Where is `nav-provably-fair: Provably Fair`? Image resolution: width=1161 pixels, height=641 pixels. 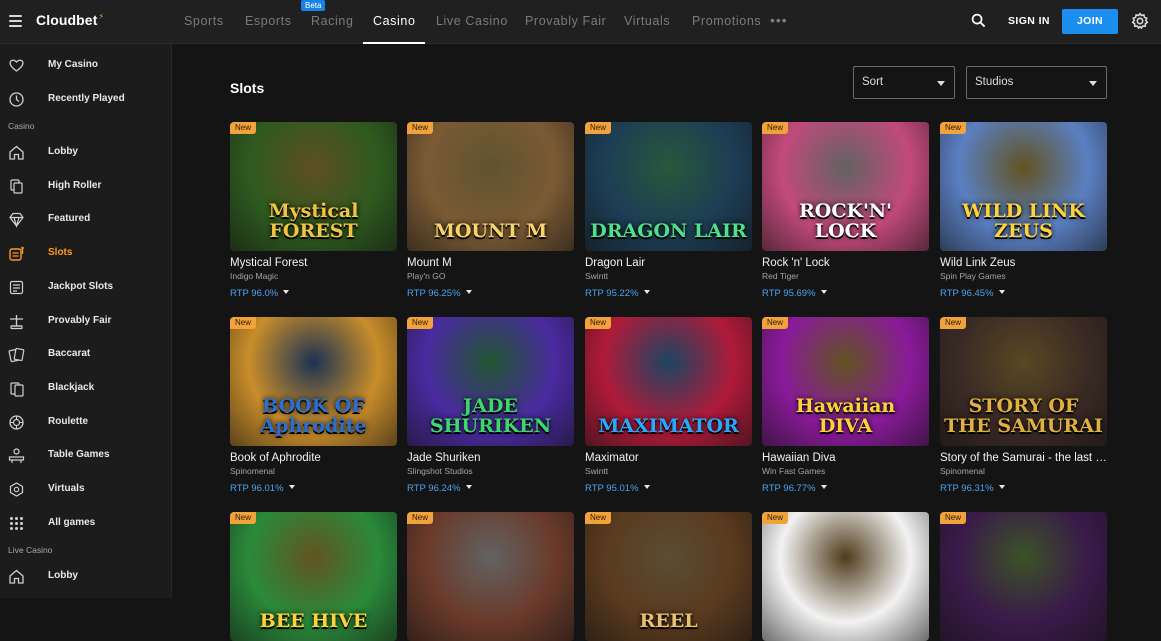
nav-provably-fair: Provably Fair is located at coordinates (565, 21).